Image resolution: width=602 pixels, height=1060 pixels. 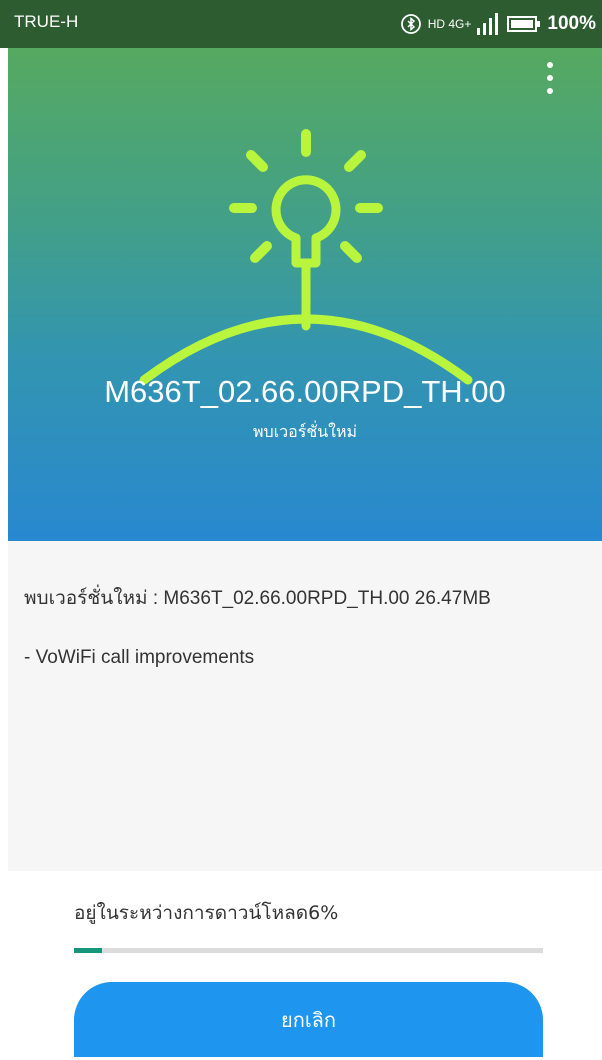 I want to click on model-version-title: M636T_02.66.00RPD_TH.00, so click(x=305, y=391).